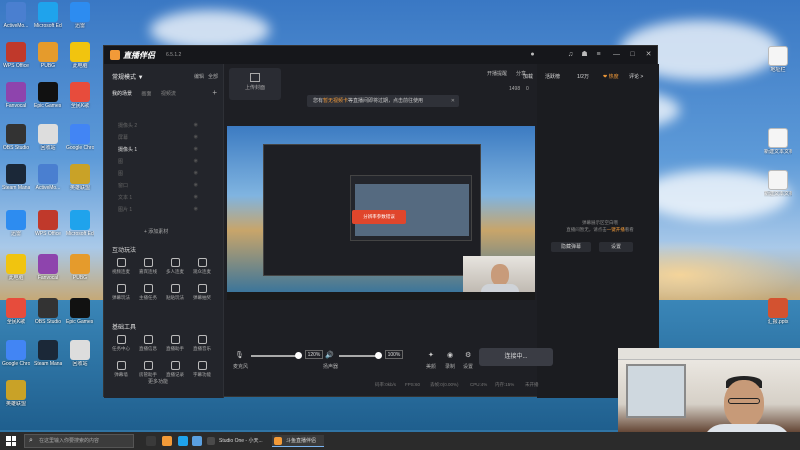 This screenshot has height=450, width=800. I want to click on scene-item: 图片 1 ◉, so click(158, 209).